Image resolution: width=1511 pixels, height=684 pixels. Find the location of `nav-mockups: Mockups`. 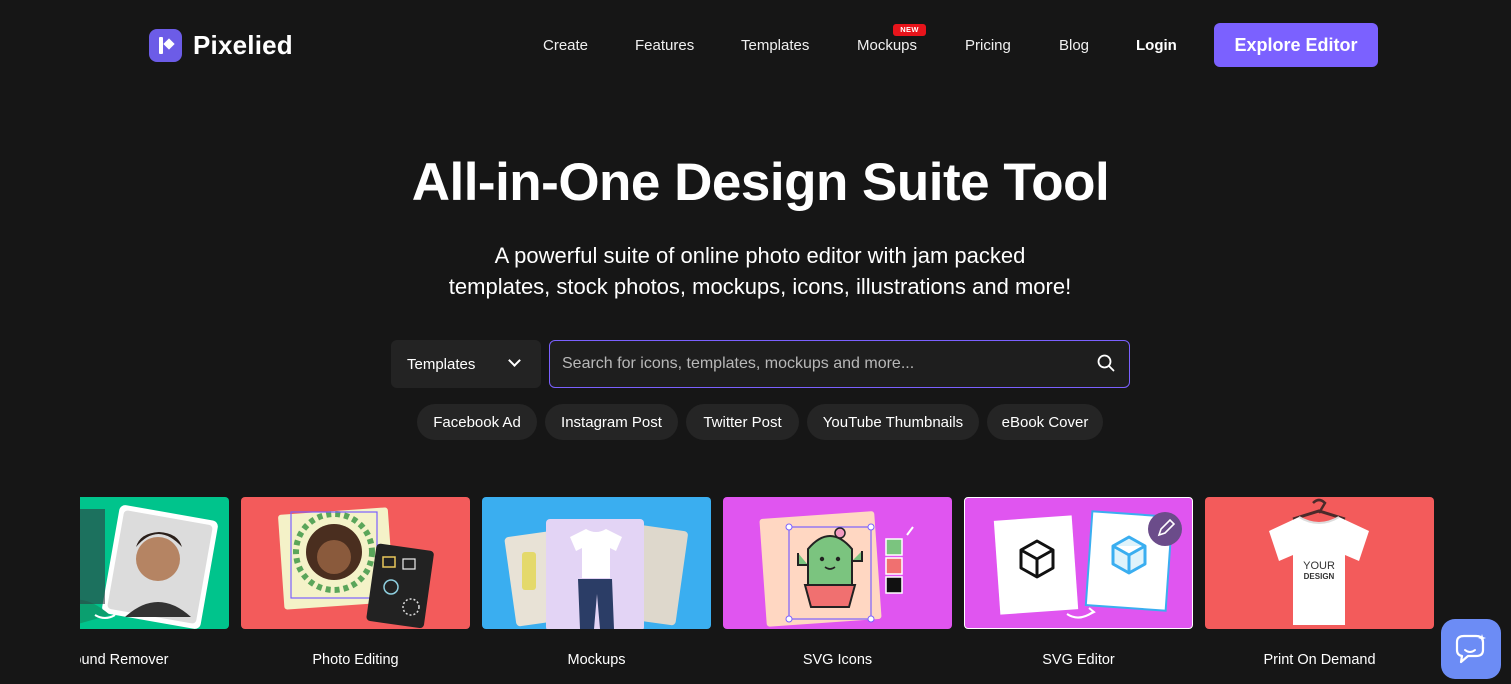

nav-mockups: Mockups is located at coordinates (887, 45).